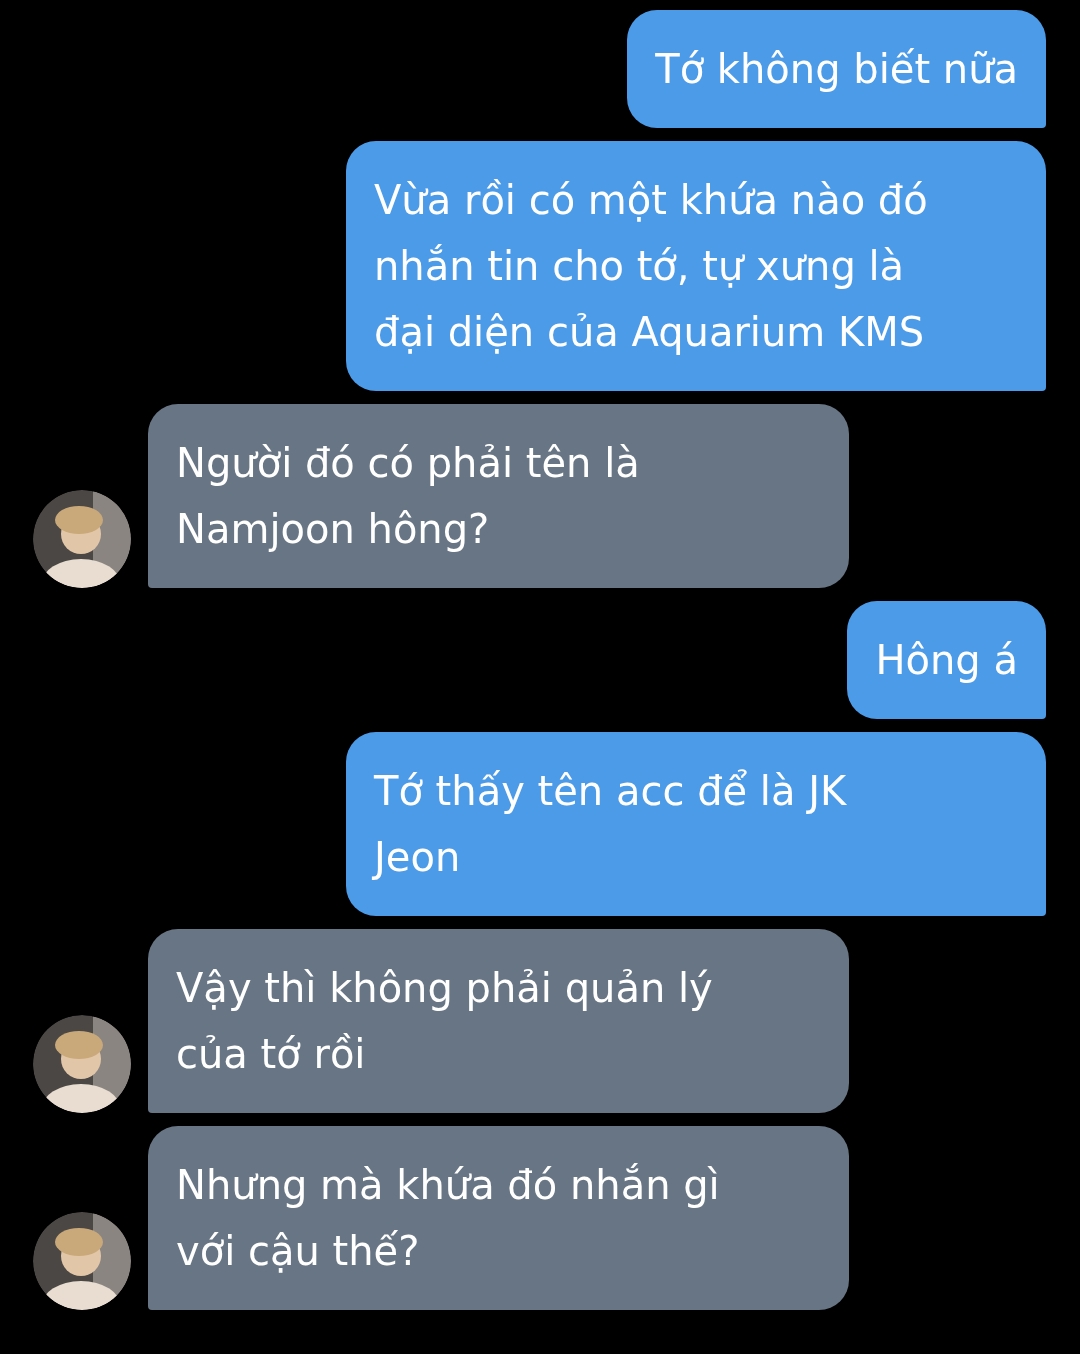  Describe the element at coordinates (836, 69) in the screenshot. I see `sent-message: Tớ không biết nữa` at that location.